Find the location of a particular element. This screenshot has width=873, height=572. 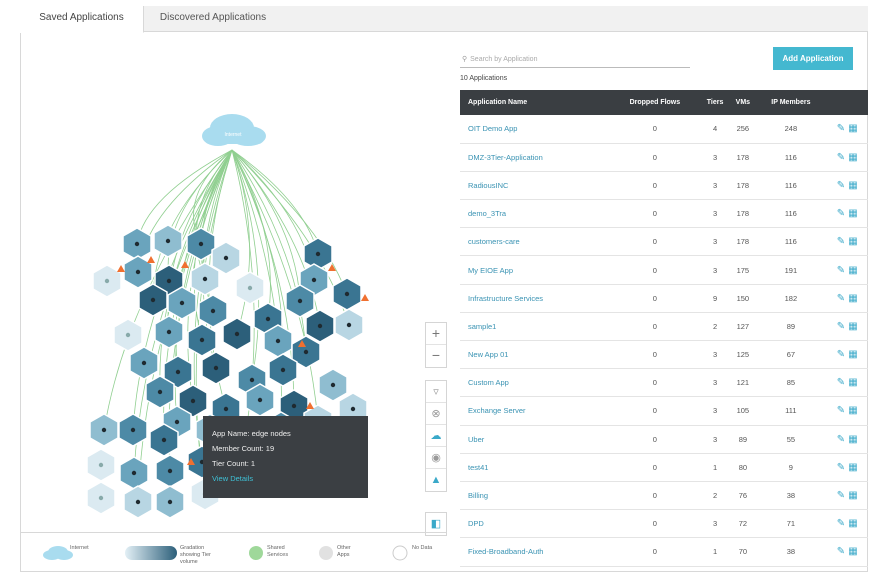

filter-icon: ▿ is located at coordinates (436, 392).